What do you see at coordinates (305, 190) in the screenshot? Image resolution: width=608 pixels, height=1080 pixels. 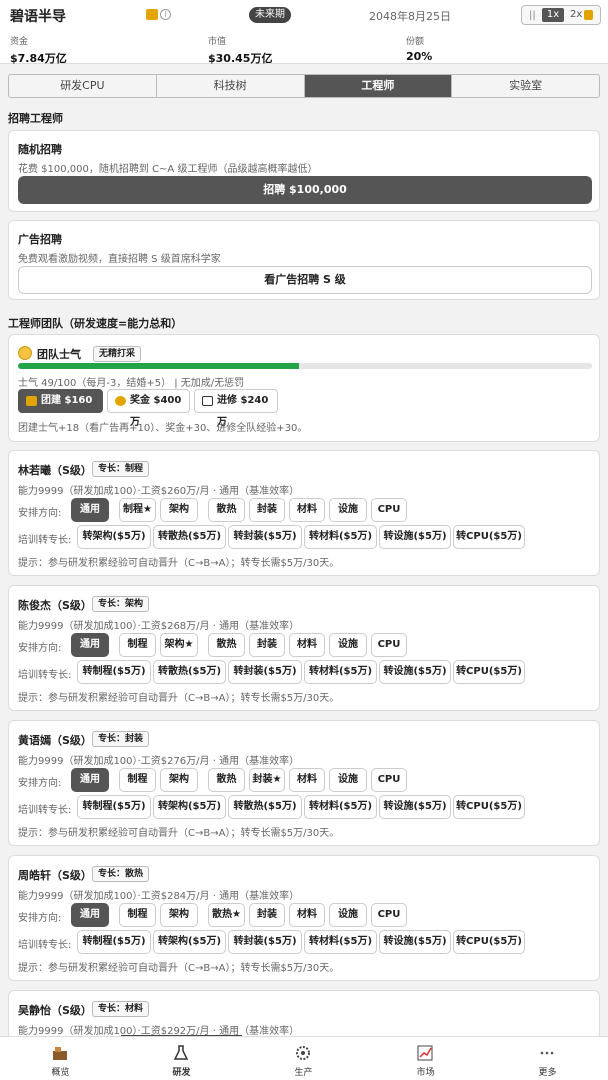 I see `random-recruit-button: 招聘 $100,000` at bounding box center [305, 190].